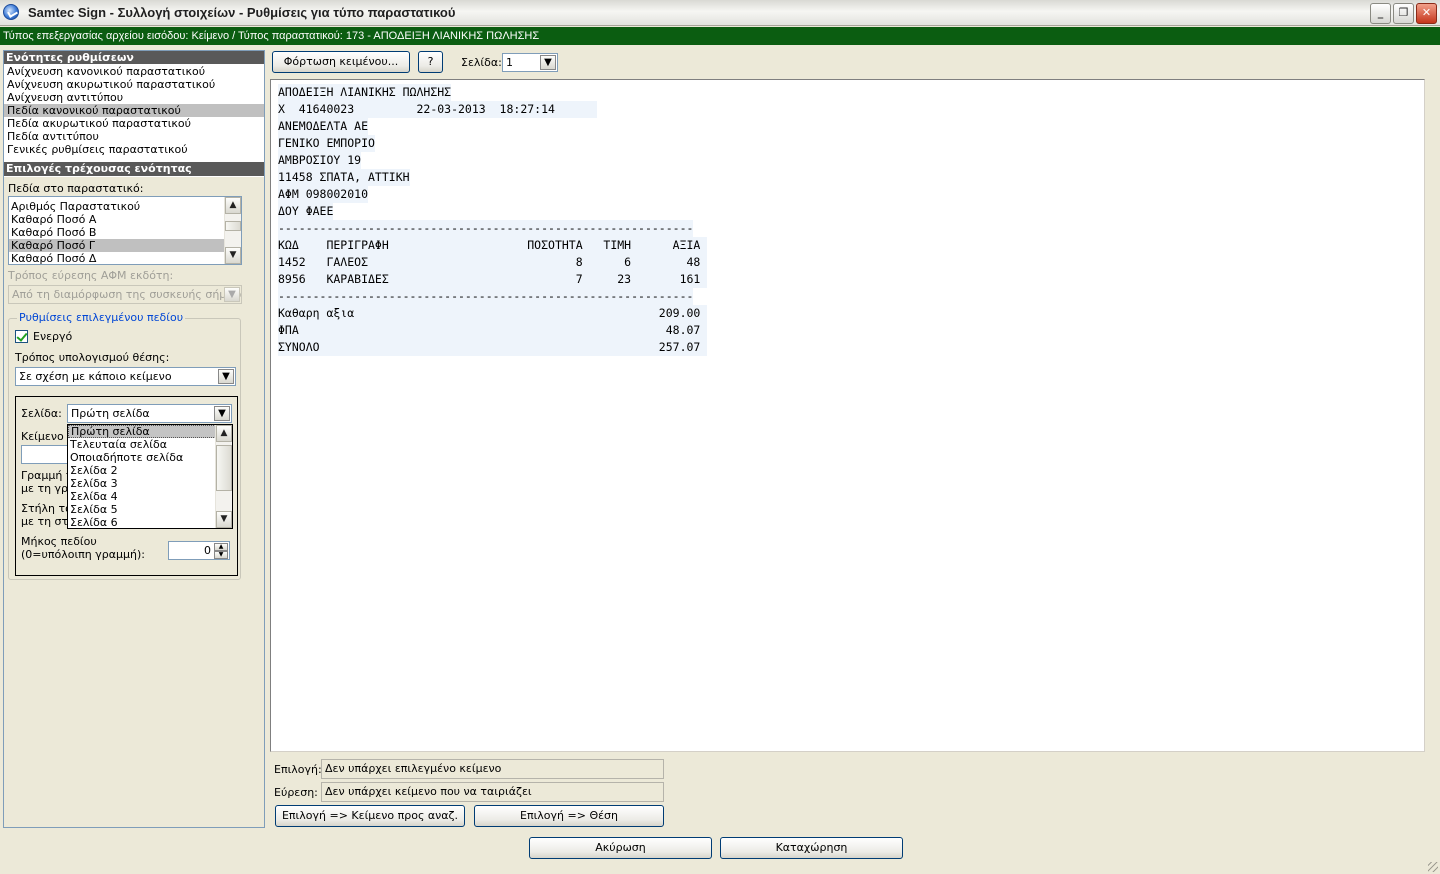 The width and height of the screenshot is (1440, 874). Describe the element at coordinates (296, 792) in the screenshot. I see `search-label: Εύρεση:` at that location.